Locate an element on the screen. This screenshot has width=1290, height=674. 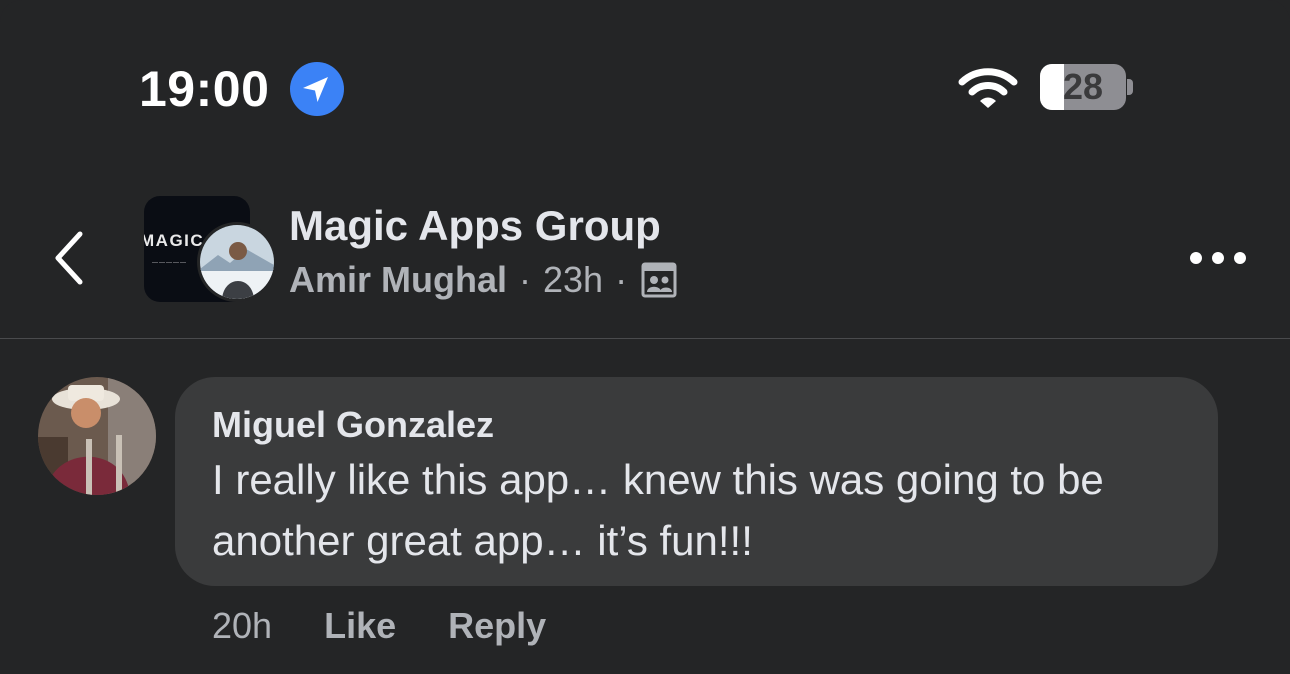
comment-time: 20h is located at coordinates (242, 626).